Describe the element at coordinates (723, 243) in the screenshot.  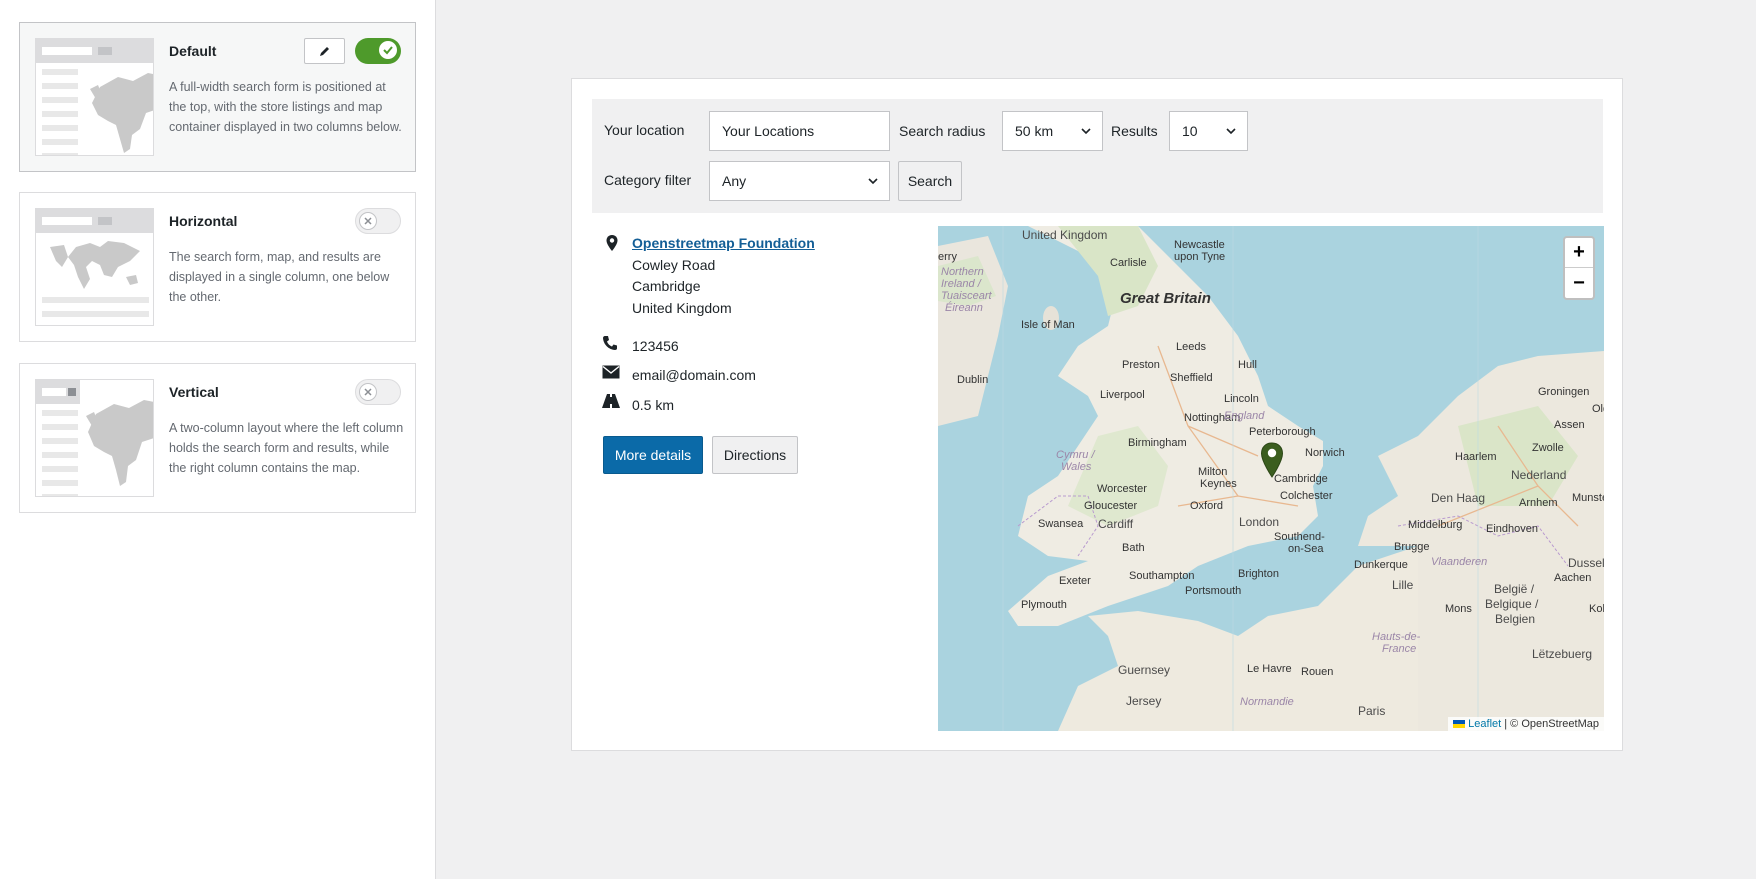
I see `store-name-link: Openstreetmap Foundation` at that location.